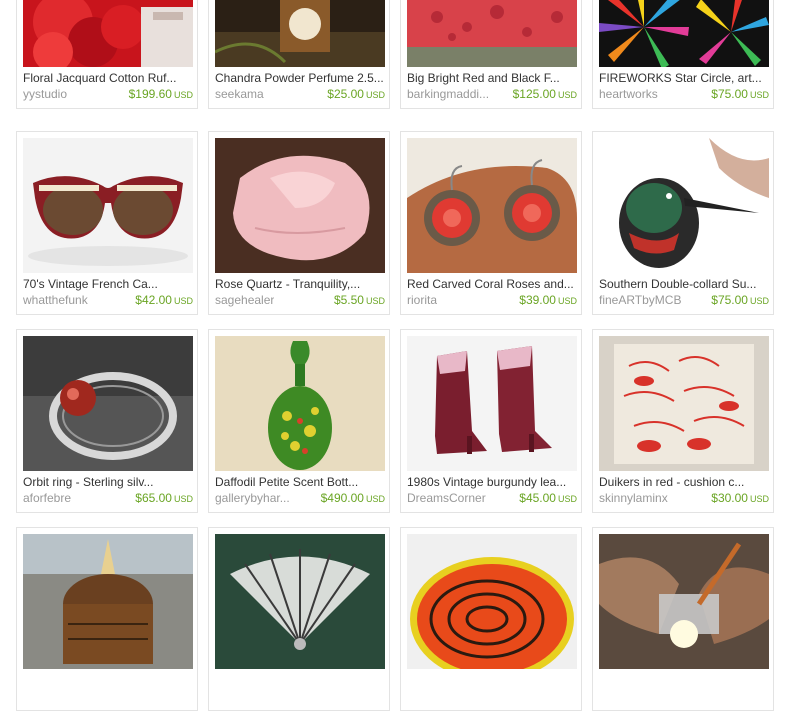 Image resolution: width=791 pixels, height=711 pixels. What do you see at coordinates (640, 300) in the screenshot?
I see `shop-name: fineARTbyMCB` at bounding box center [640, 300].